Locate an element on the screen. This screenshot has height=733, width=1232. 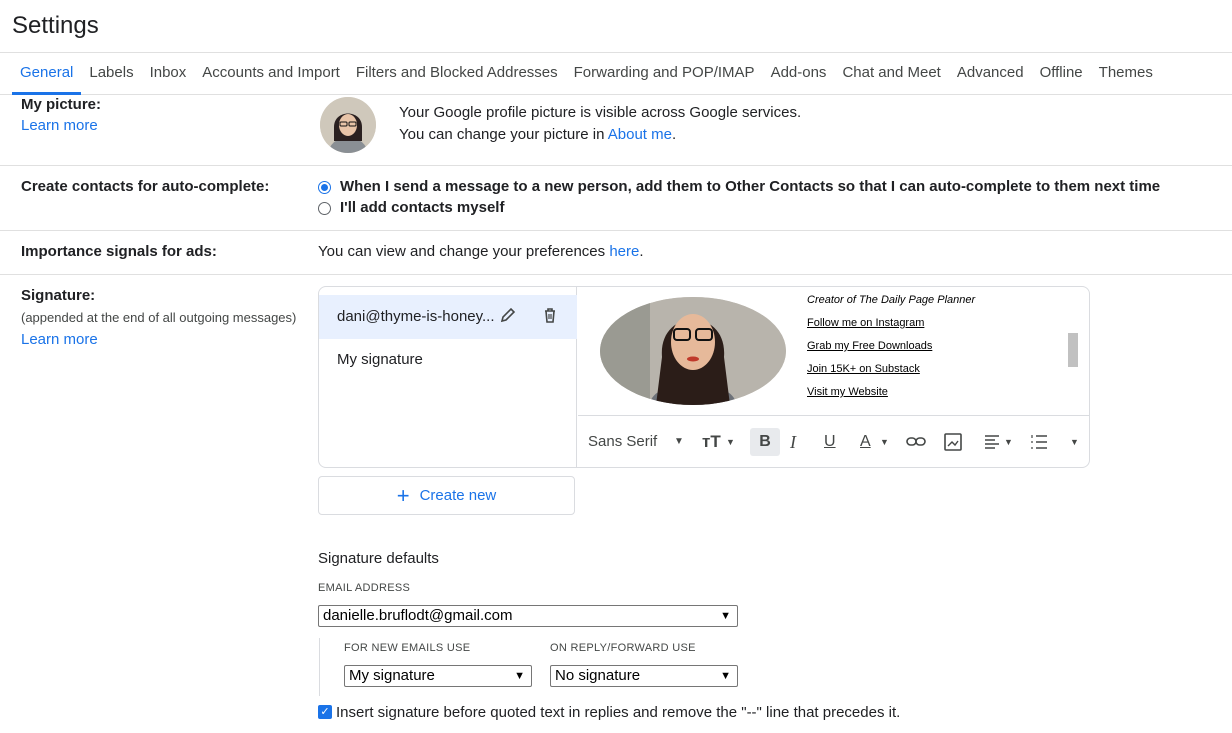
bold-icon: B is located at coordinates (765, 442).